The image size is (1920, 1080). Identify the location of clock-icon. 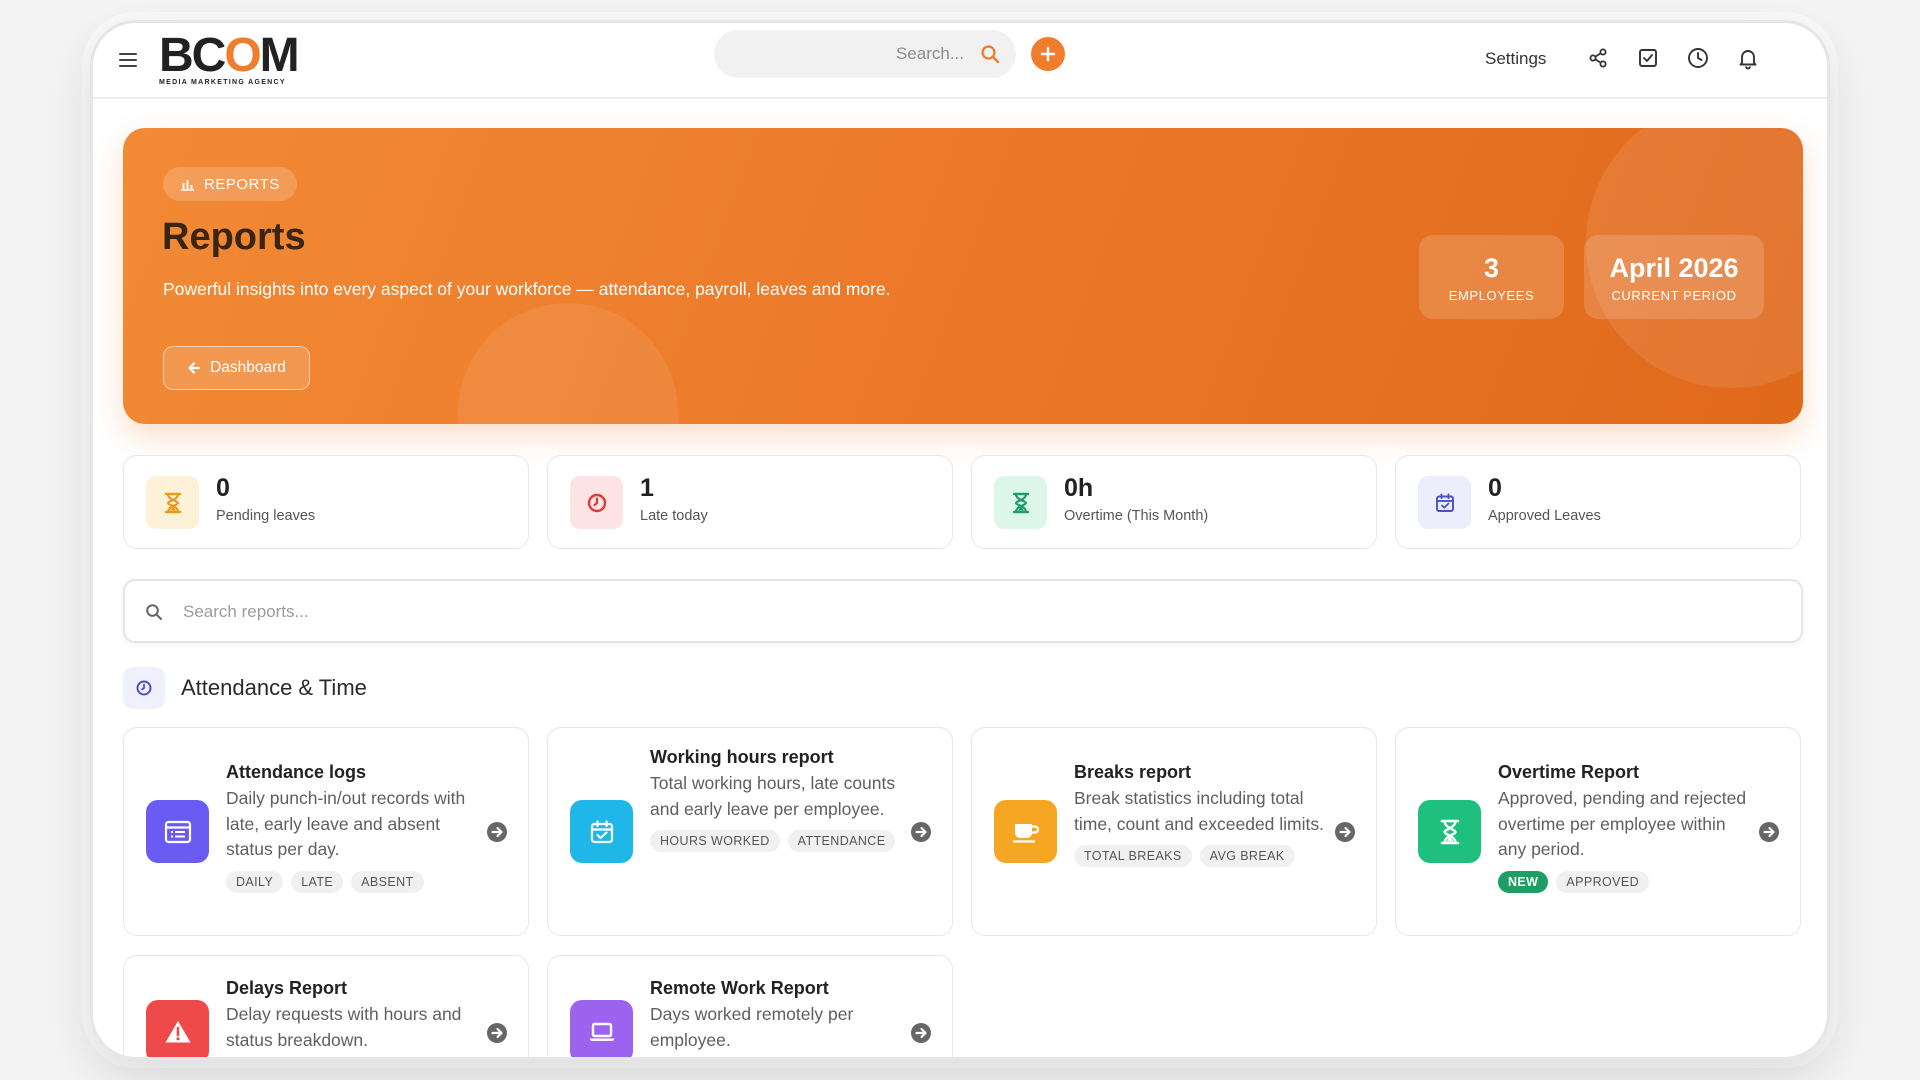
(1698, 58).